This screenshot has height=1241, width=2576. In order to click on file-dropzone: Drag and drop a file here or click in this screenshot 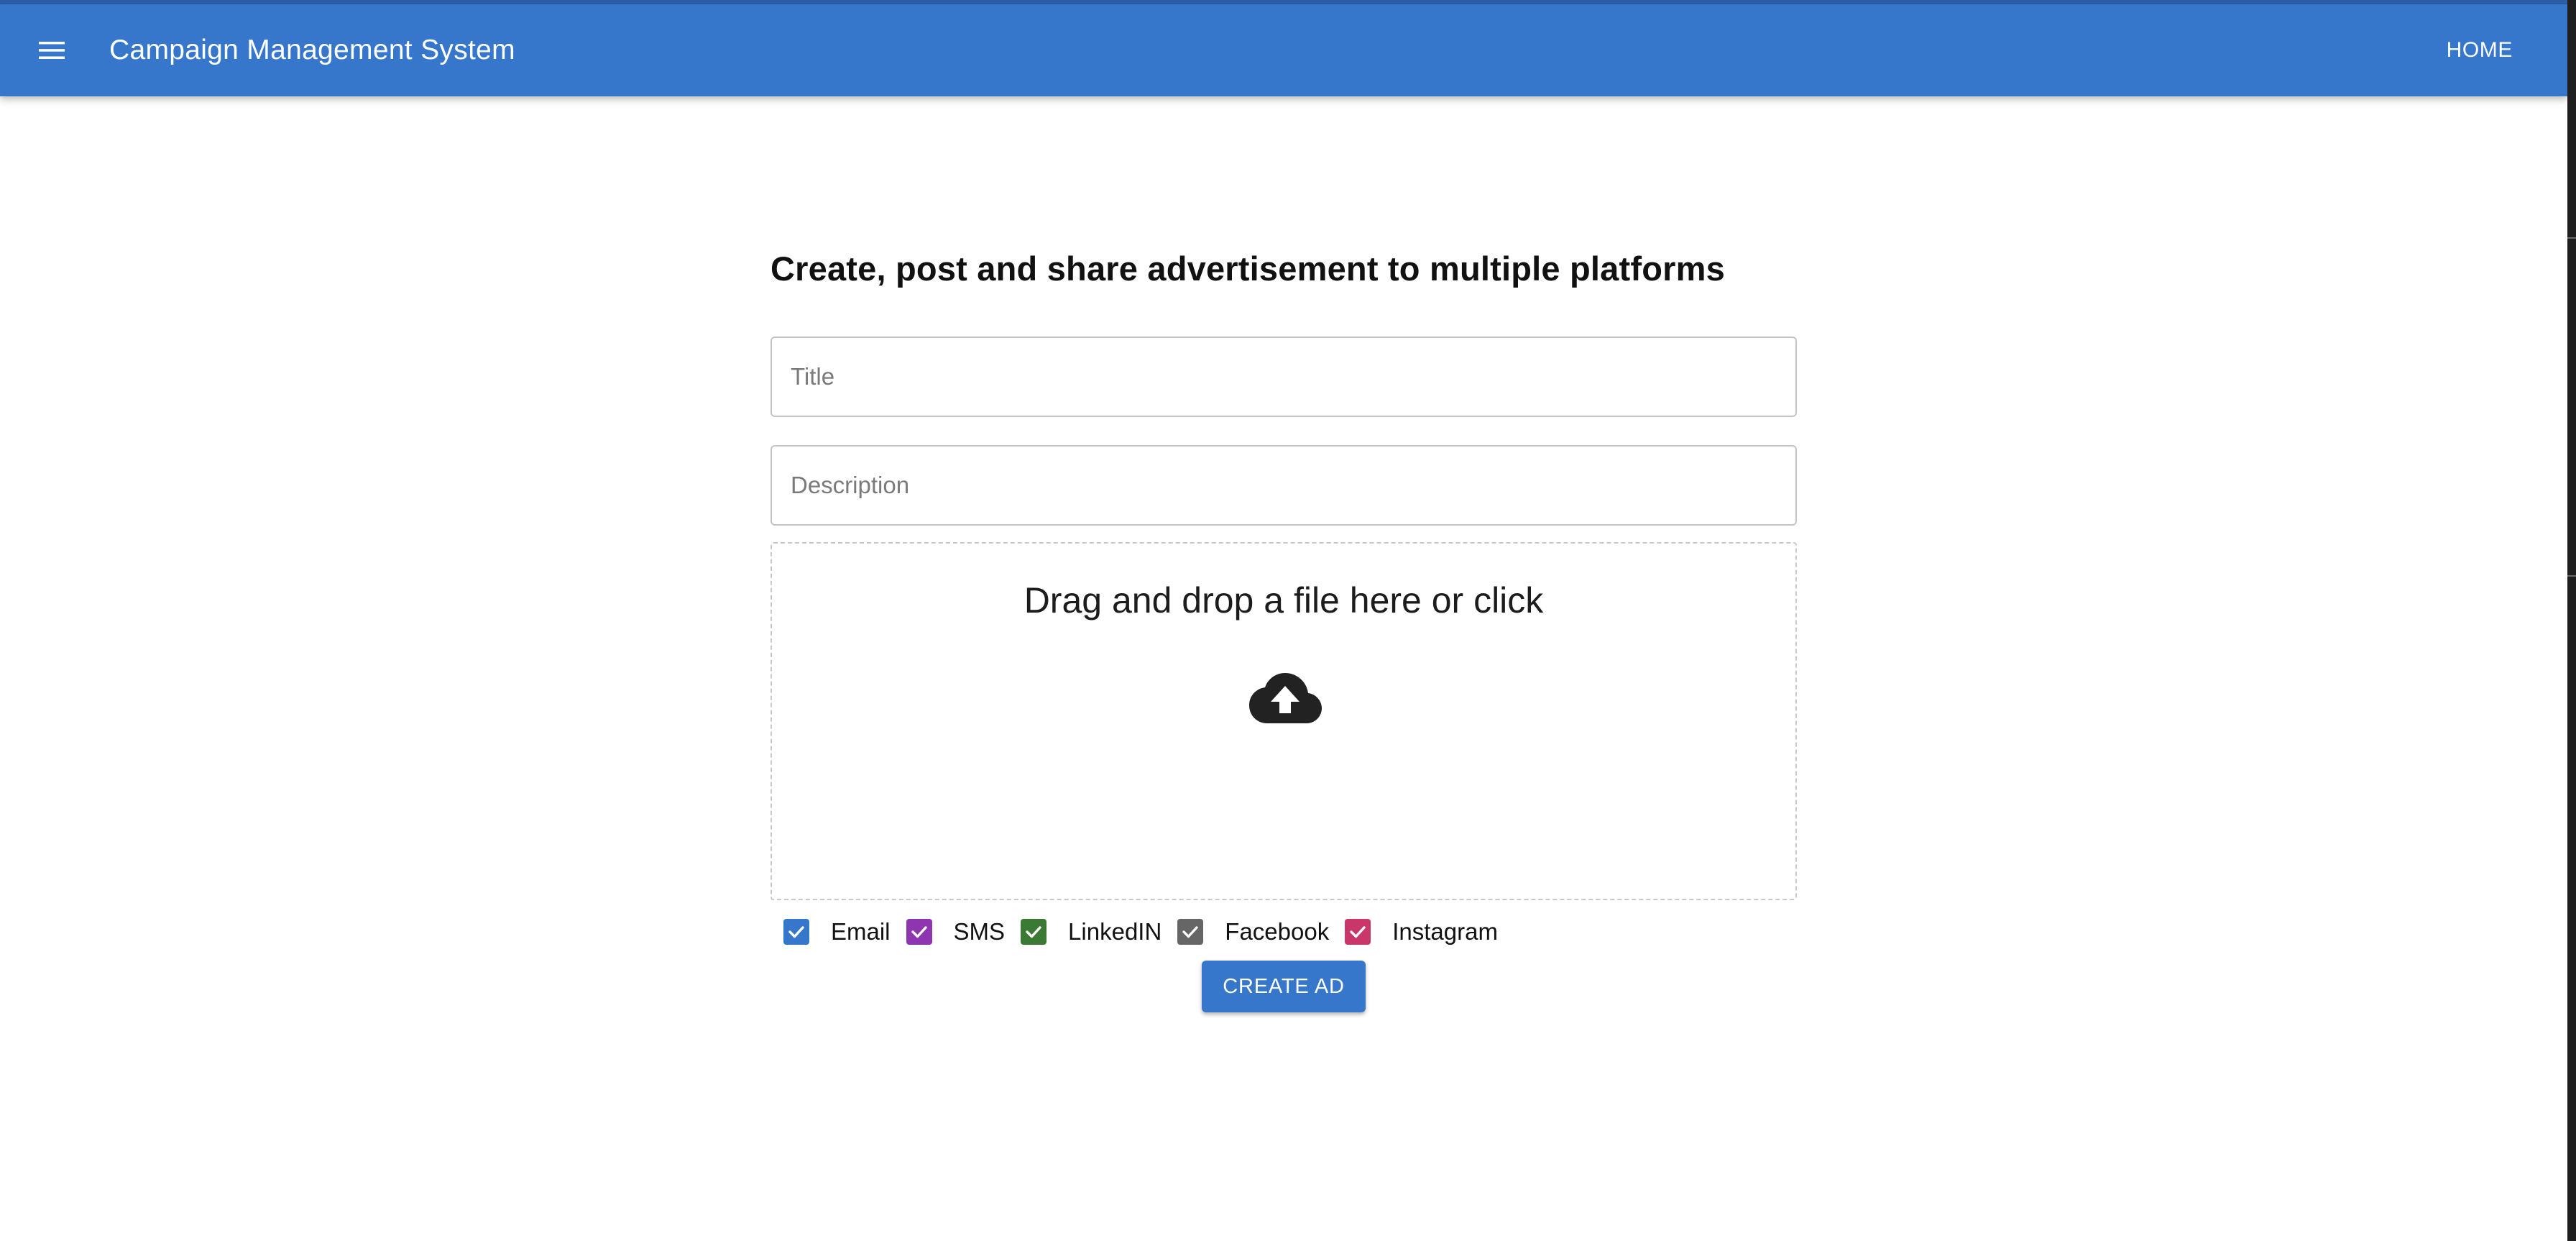, I will do `click(1283, 721)`.